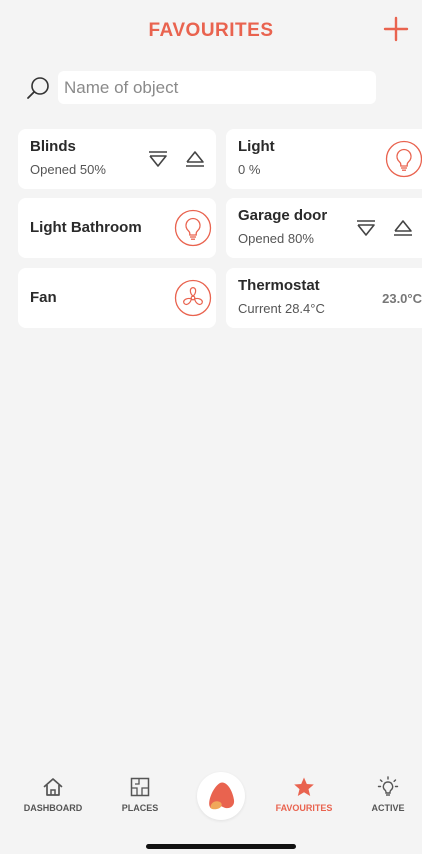  What do you see at coordinates (304, 808) in the screenshot?
I see `nav-label: FAVOURITES` at bounding box center [304, 808].